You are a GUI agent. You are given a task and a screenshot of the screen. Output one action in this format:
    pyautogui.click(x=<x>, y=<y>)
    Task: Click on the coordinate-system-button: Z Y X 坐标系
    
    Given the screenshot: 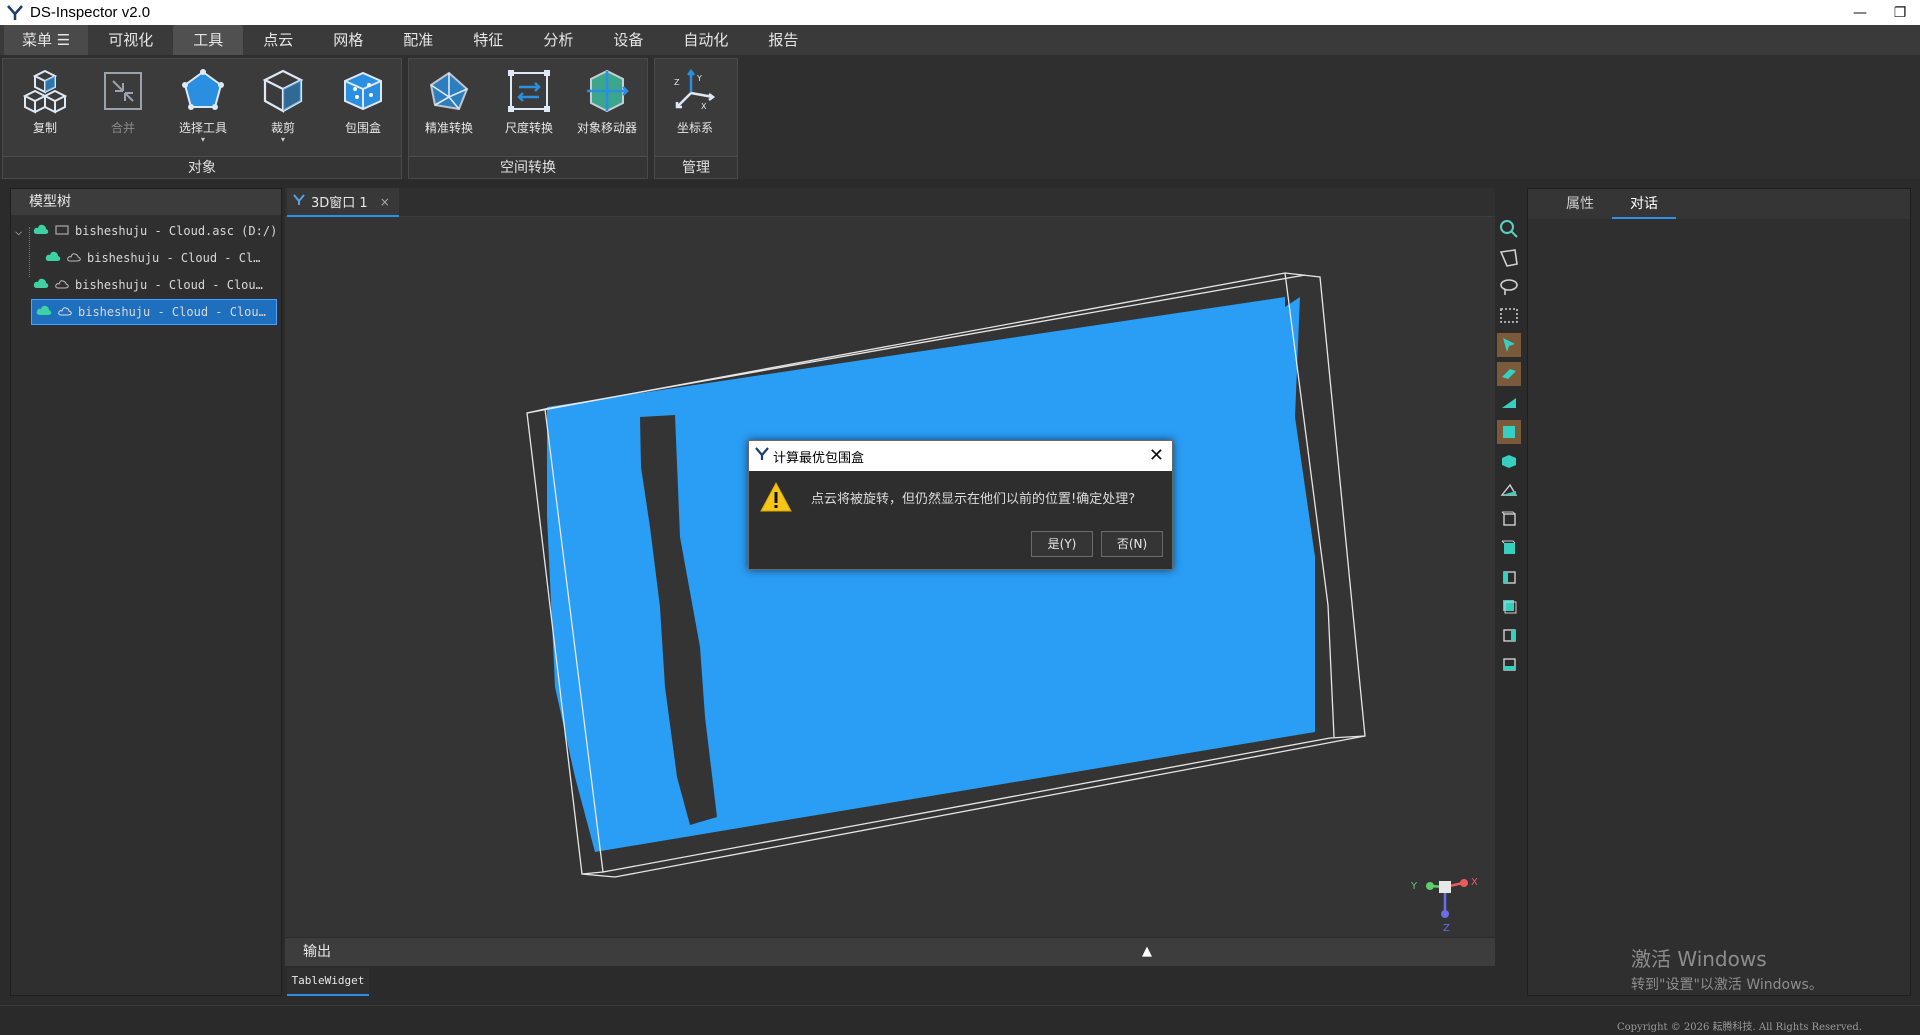 What is the action you would take?
    pyautogui.click(x=695, y=109)
    